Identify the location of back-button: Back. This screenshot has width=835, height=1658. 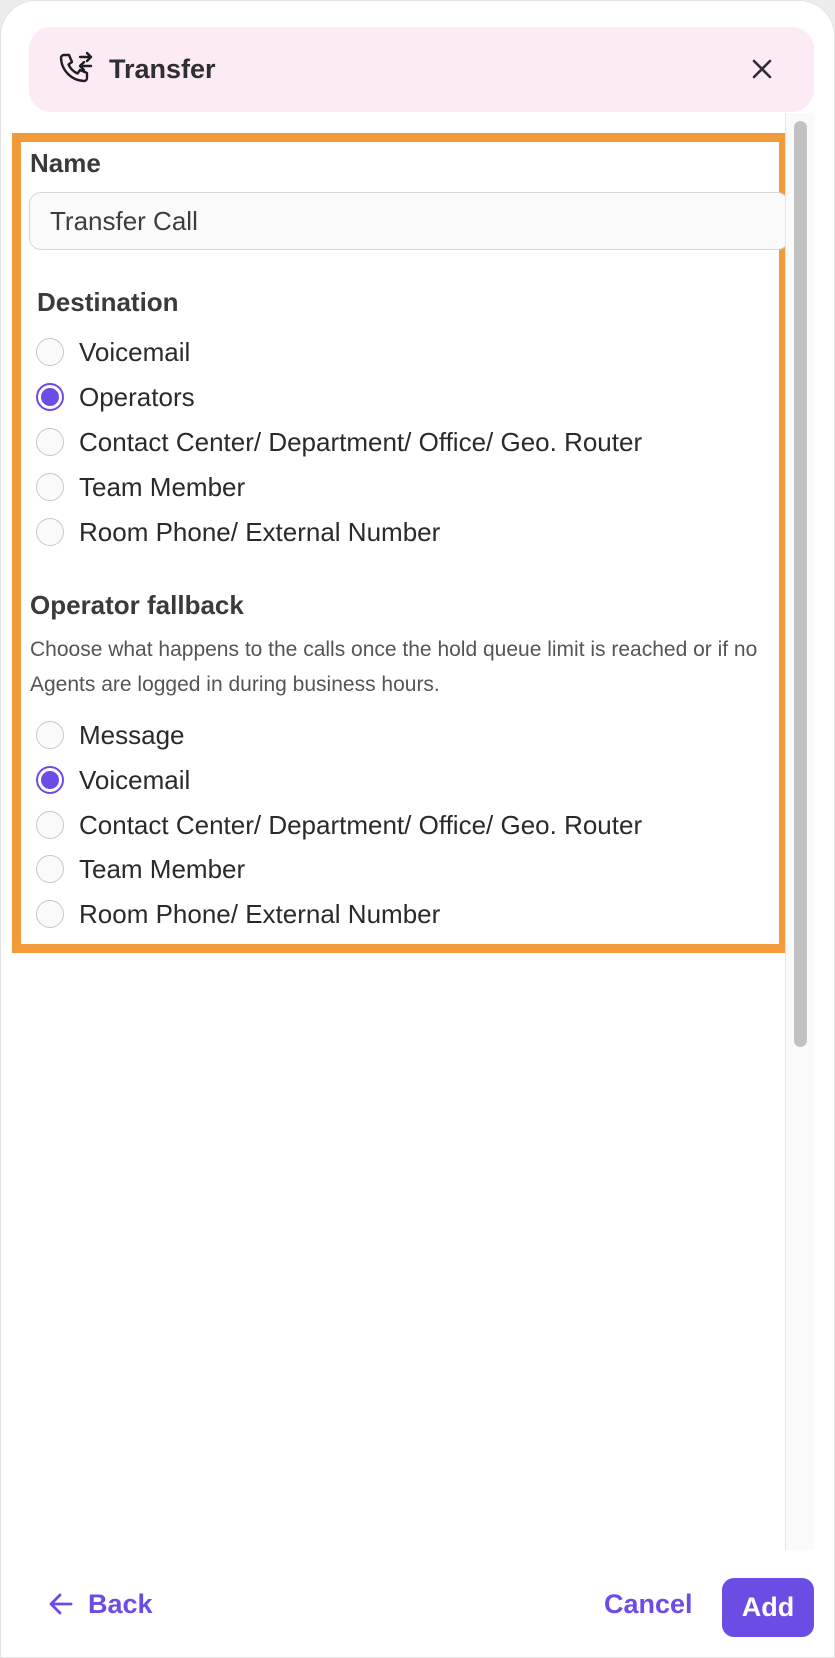
(100, 1604).